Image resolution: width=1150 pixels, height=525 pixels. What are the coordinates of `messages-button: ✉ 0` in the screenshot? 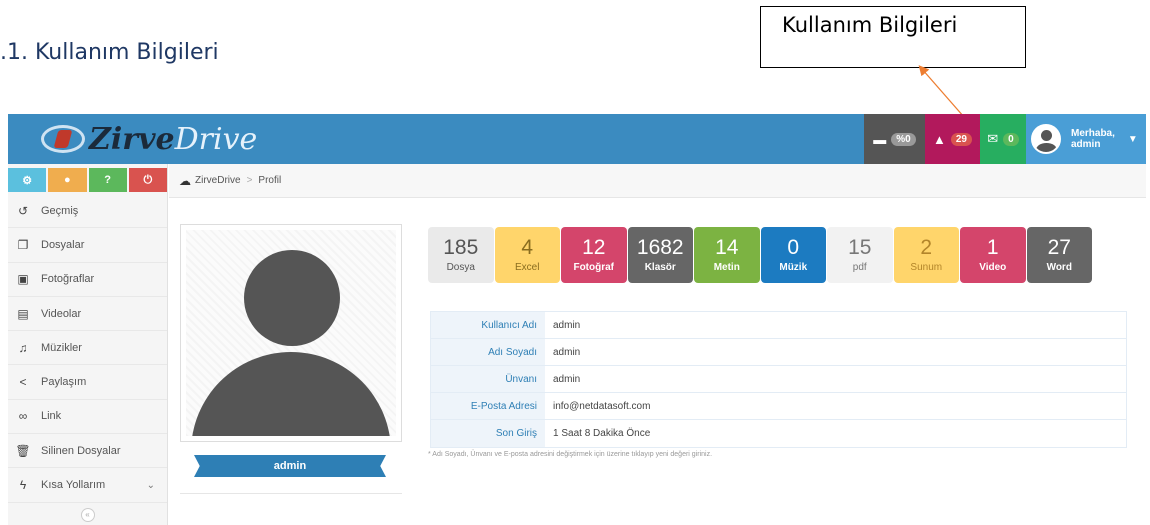 It's located at (1003, 139).